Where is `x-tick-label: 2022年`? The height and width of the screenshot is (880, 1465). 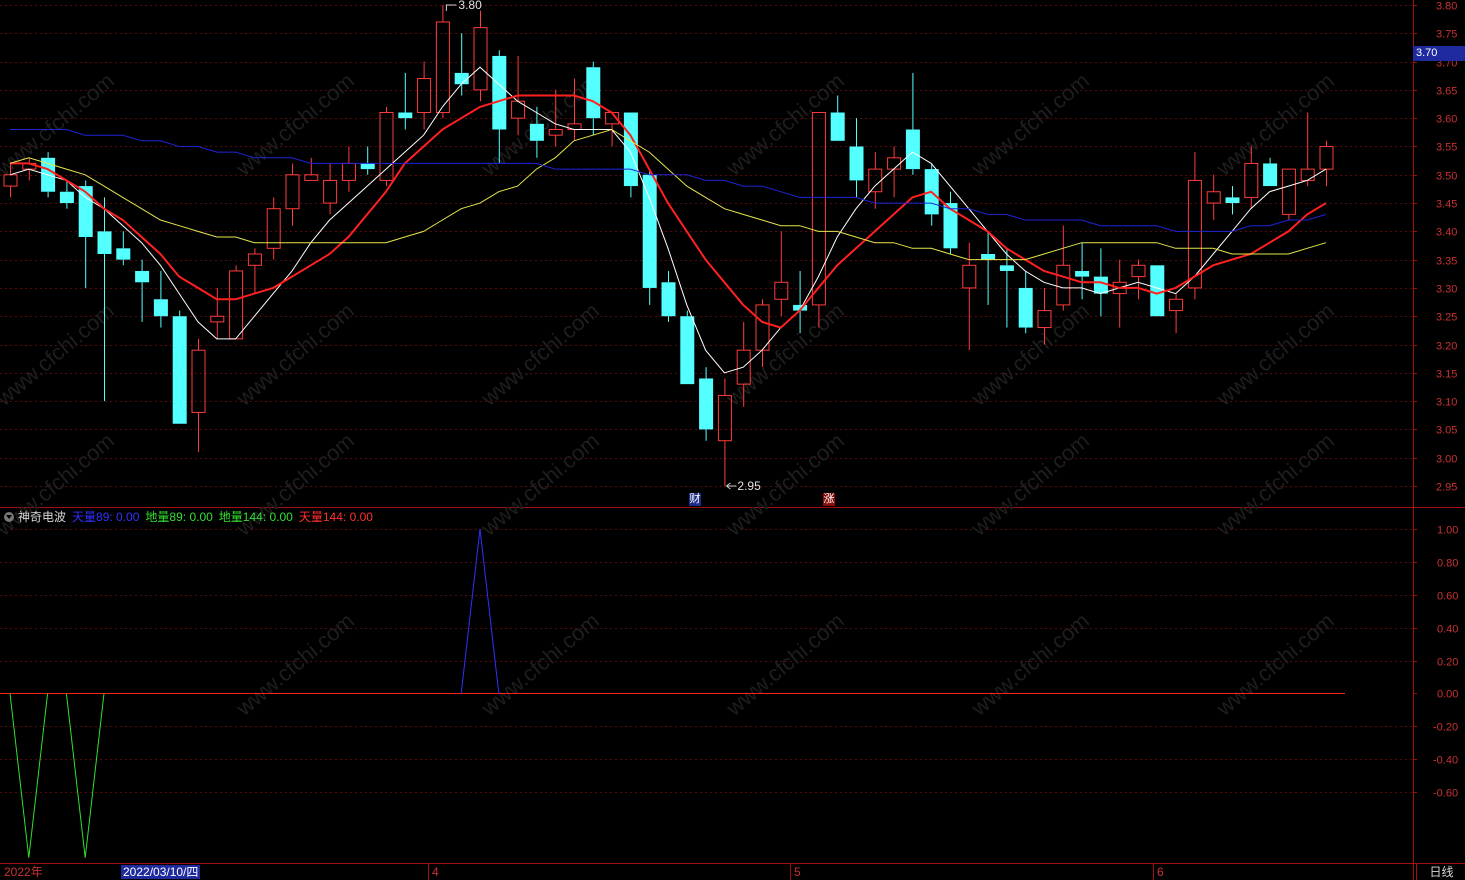 x-tick-label: 2022年 is located at coordinates (23, 872).